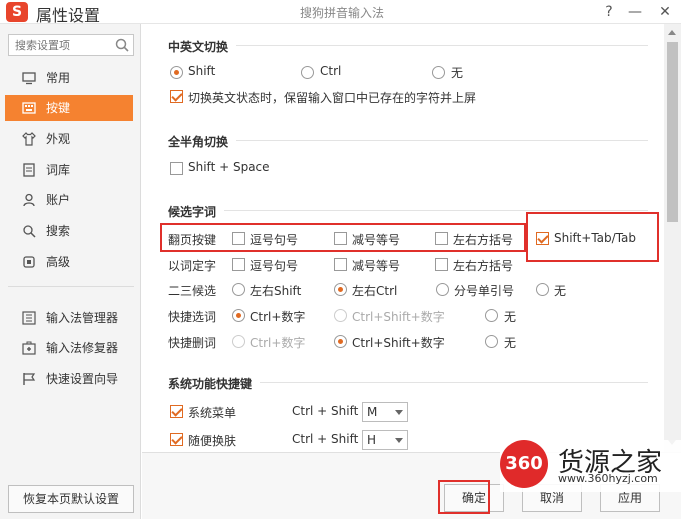 This screenshot has height=519, width=681. Describe the element at coordinates (457, 73) in the screenshot. I see `radio-none-label: 无` at that location.